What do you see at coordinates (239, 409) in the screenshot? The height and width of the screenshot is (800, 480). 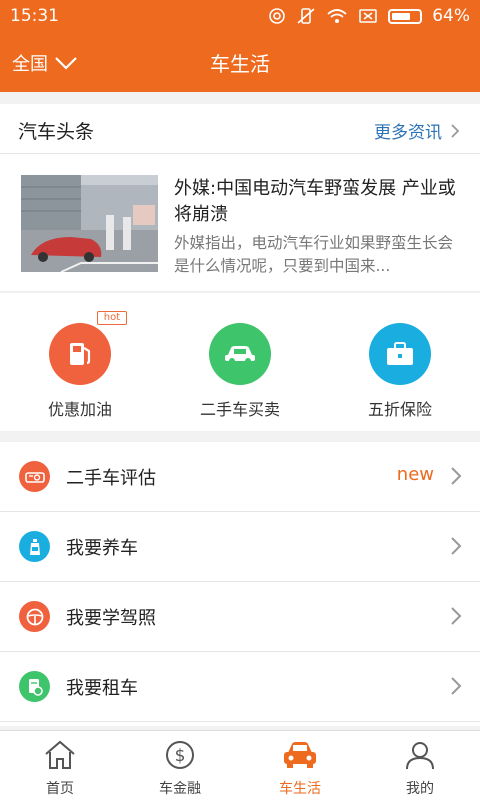 I see `service-label: 二手车买卖` at bounding box center [239, 409].